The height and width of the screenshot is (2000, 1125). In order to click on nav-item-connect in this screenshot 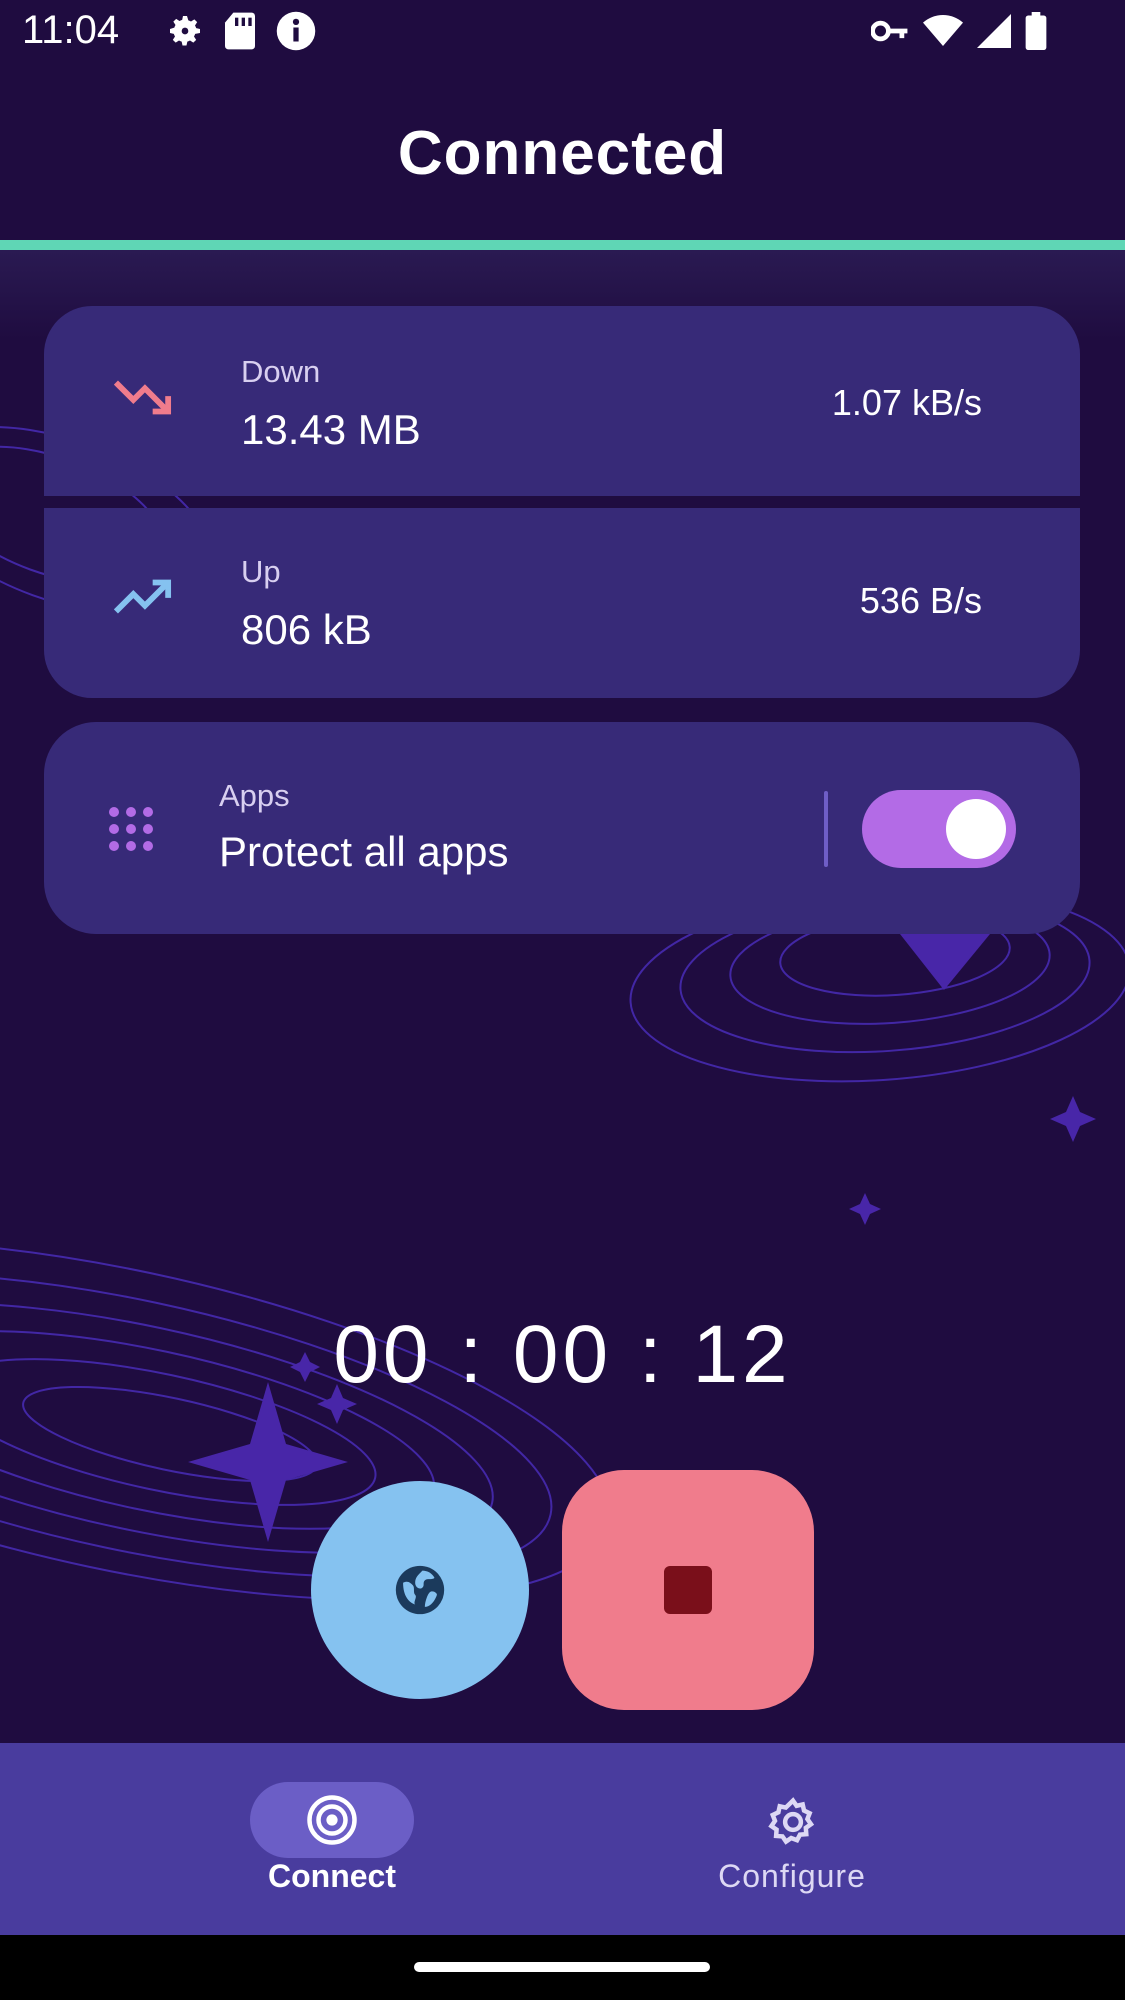, I will do `click(332, 1820)`.